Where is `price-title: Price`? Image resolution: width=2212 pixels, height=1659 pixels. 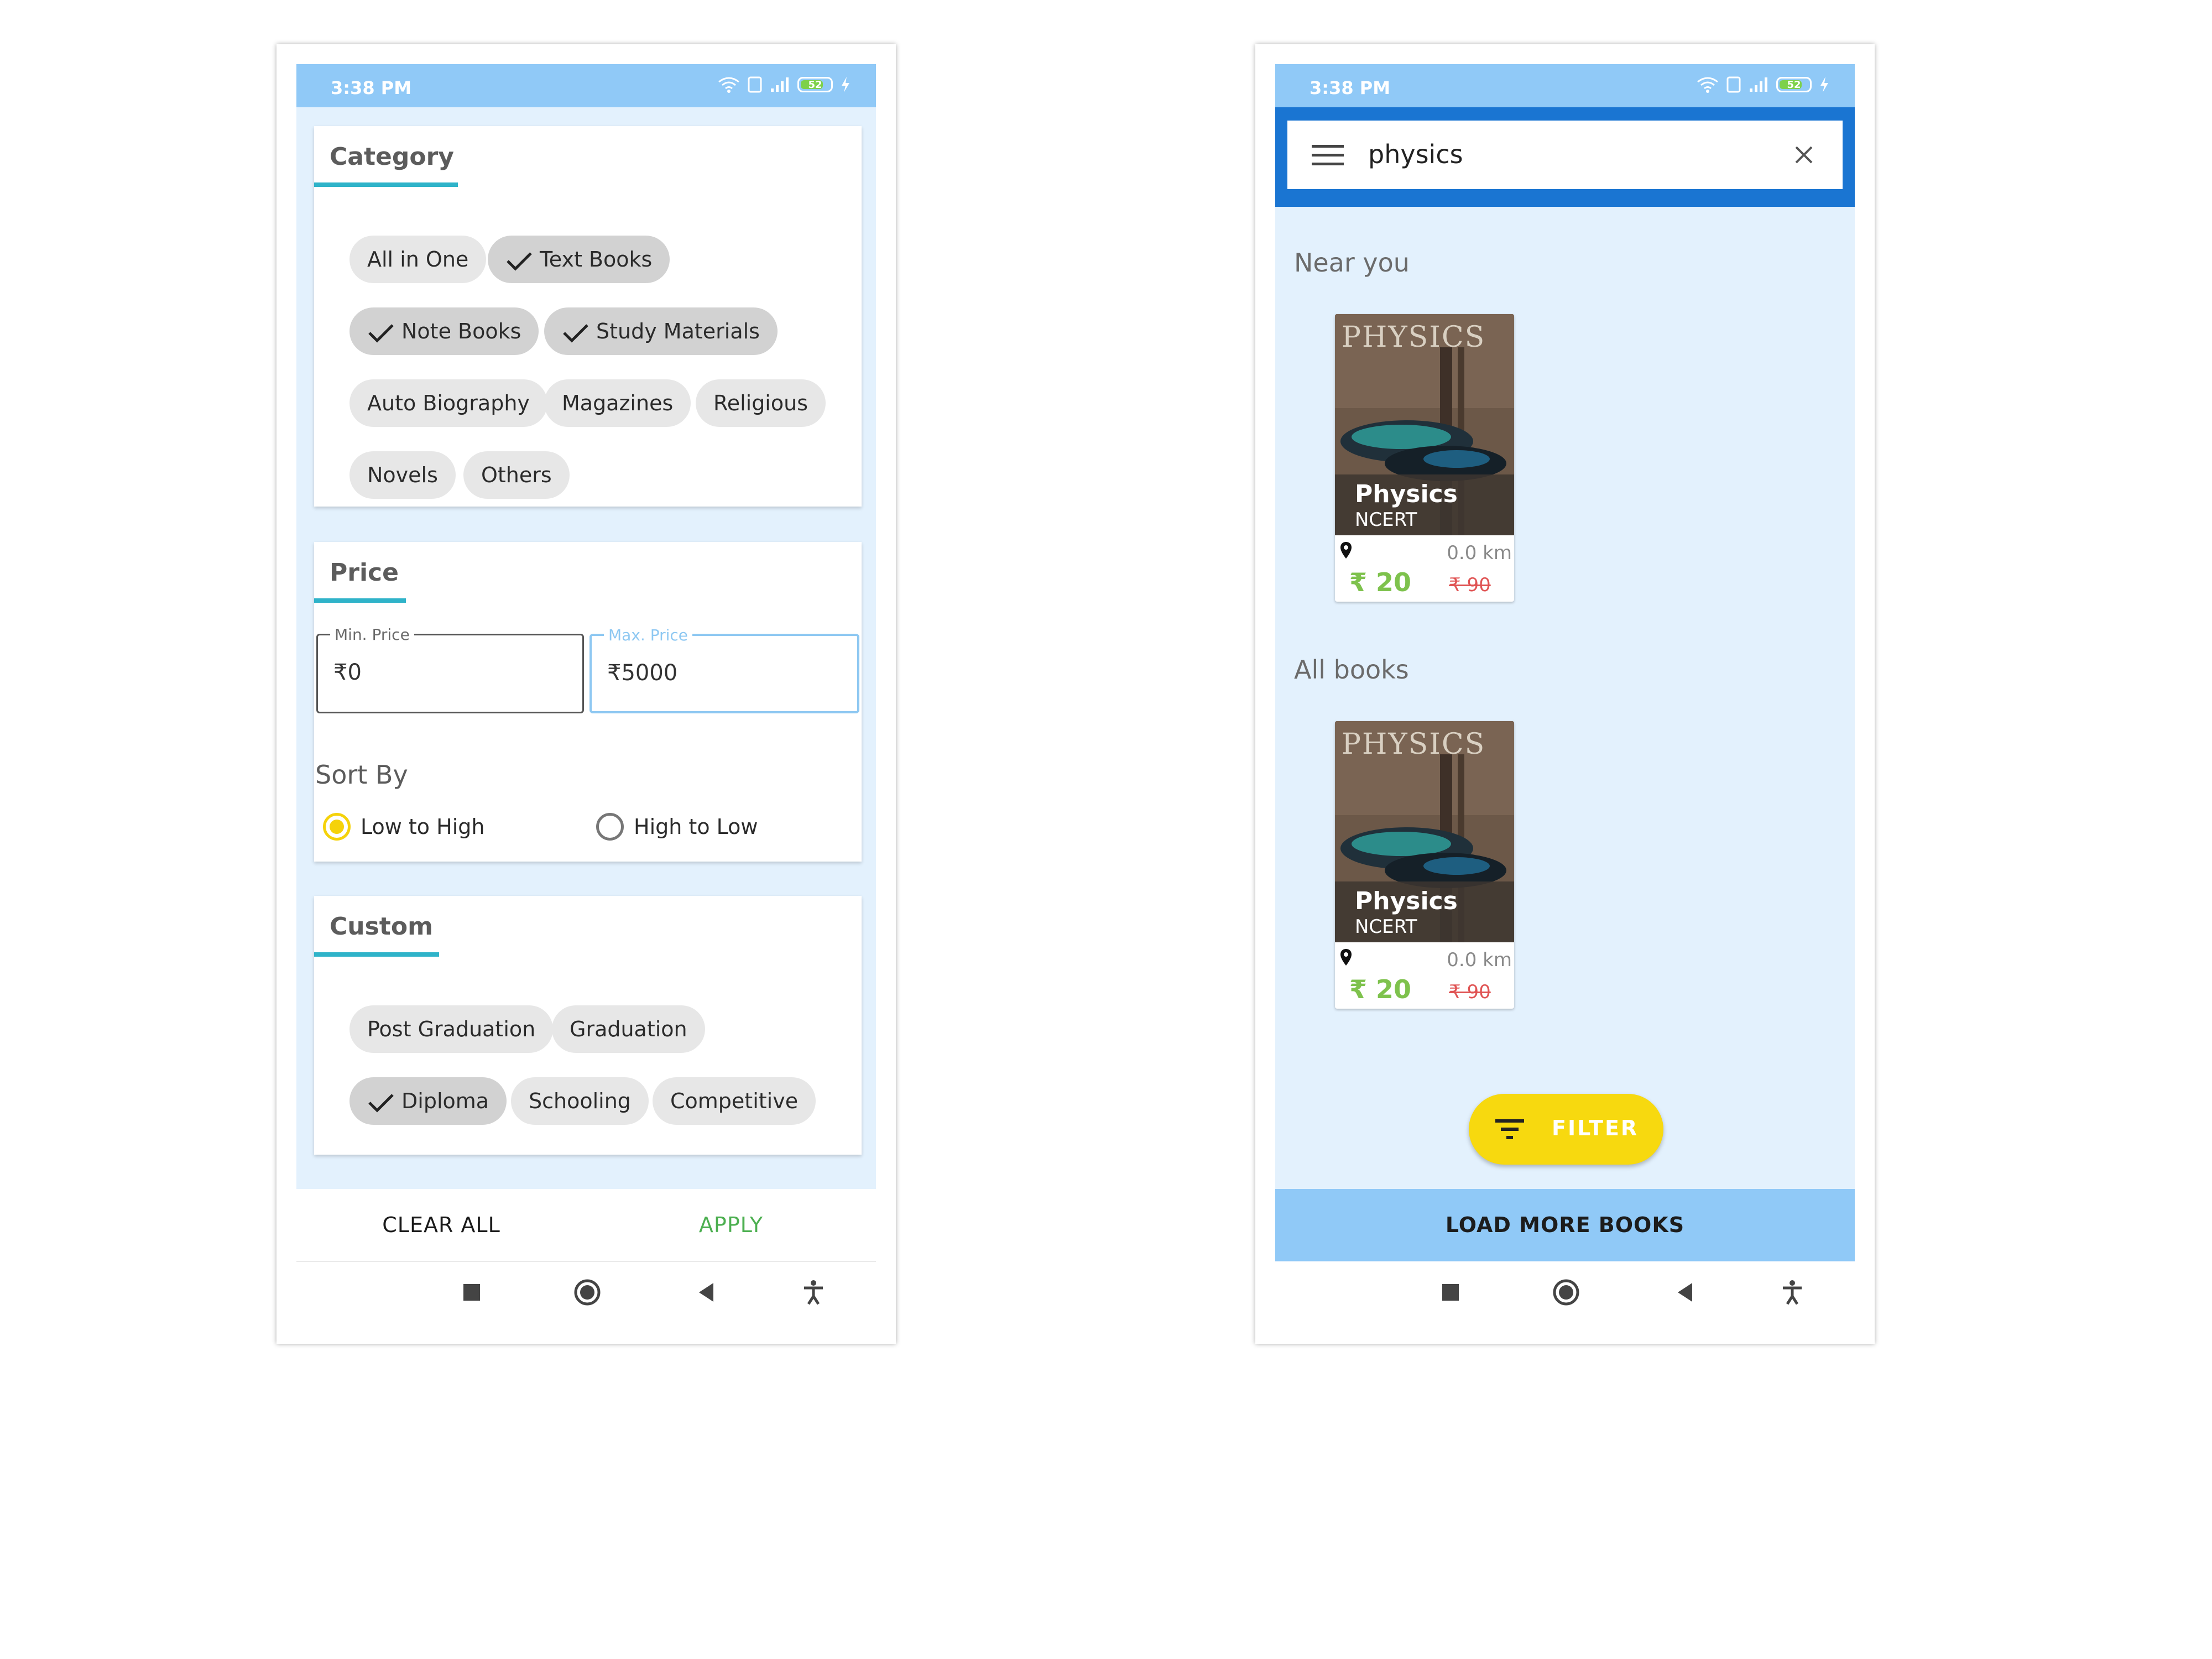 price-title: Price is located at coordinates (364, 573).